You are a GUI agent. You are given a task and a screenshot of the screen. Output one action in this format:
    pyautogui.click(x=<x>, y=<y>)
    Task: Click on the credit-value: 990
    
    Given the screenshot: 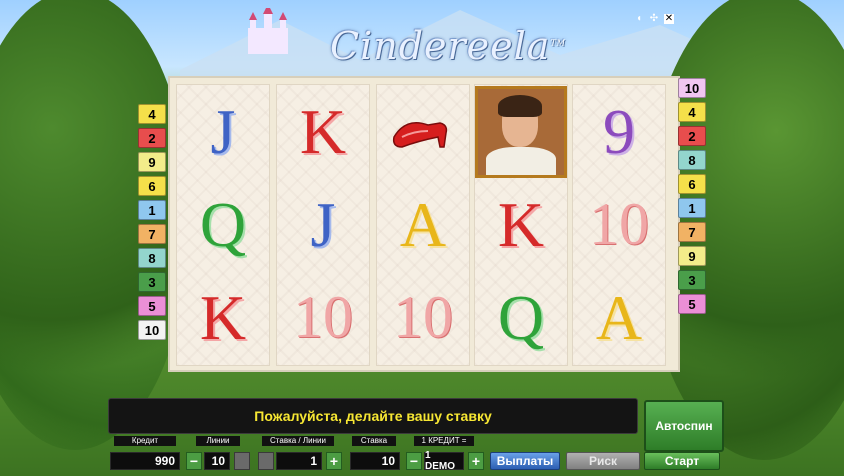 What is the action you would take?
    pyautogui.click(x=145, y=461)
    